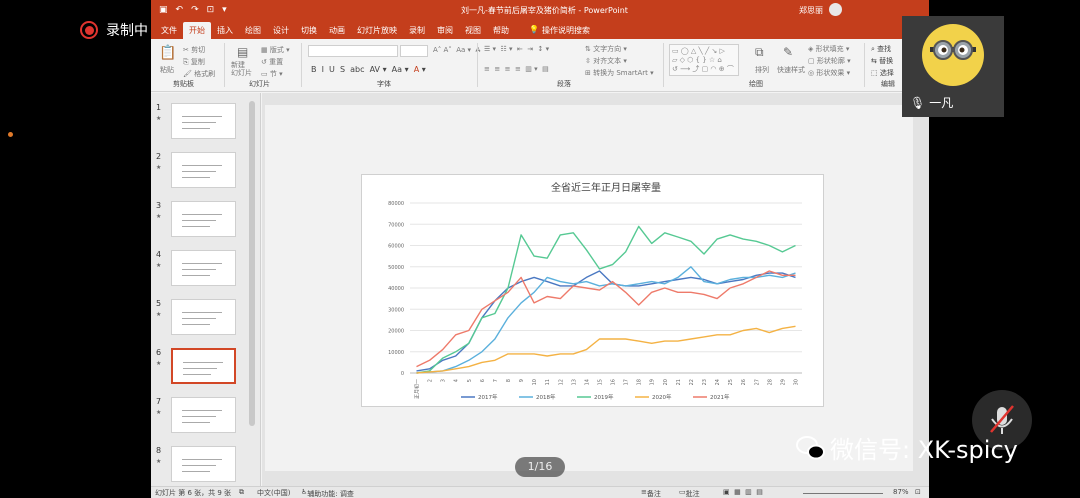 The height and width of the screenshot is (498, 1080). What do you see at coordinates (444, 380) in the screenshot?
I see `x-tick-label: 3` at bounding box center [444, 380].